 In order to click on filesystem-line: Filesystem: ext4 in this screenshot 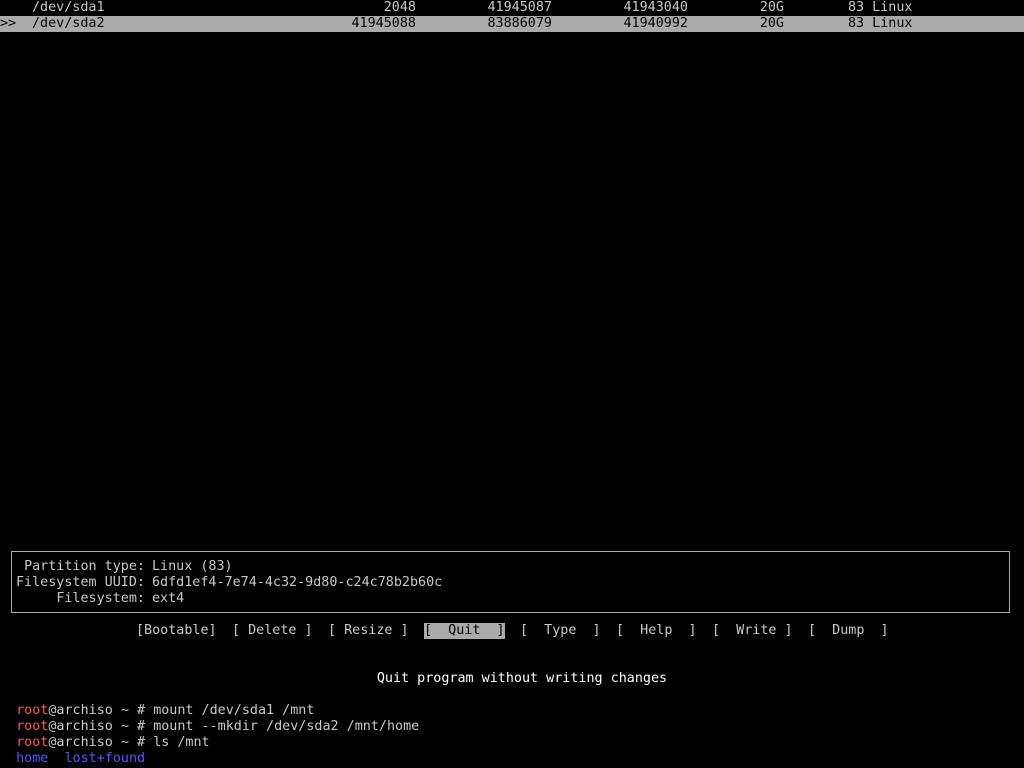, I will do `click(510, 599)`.